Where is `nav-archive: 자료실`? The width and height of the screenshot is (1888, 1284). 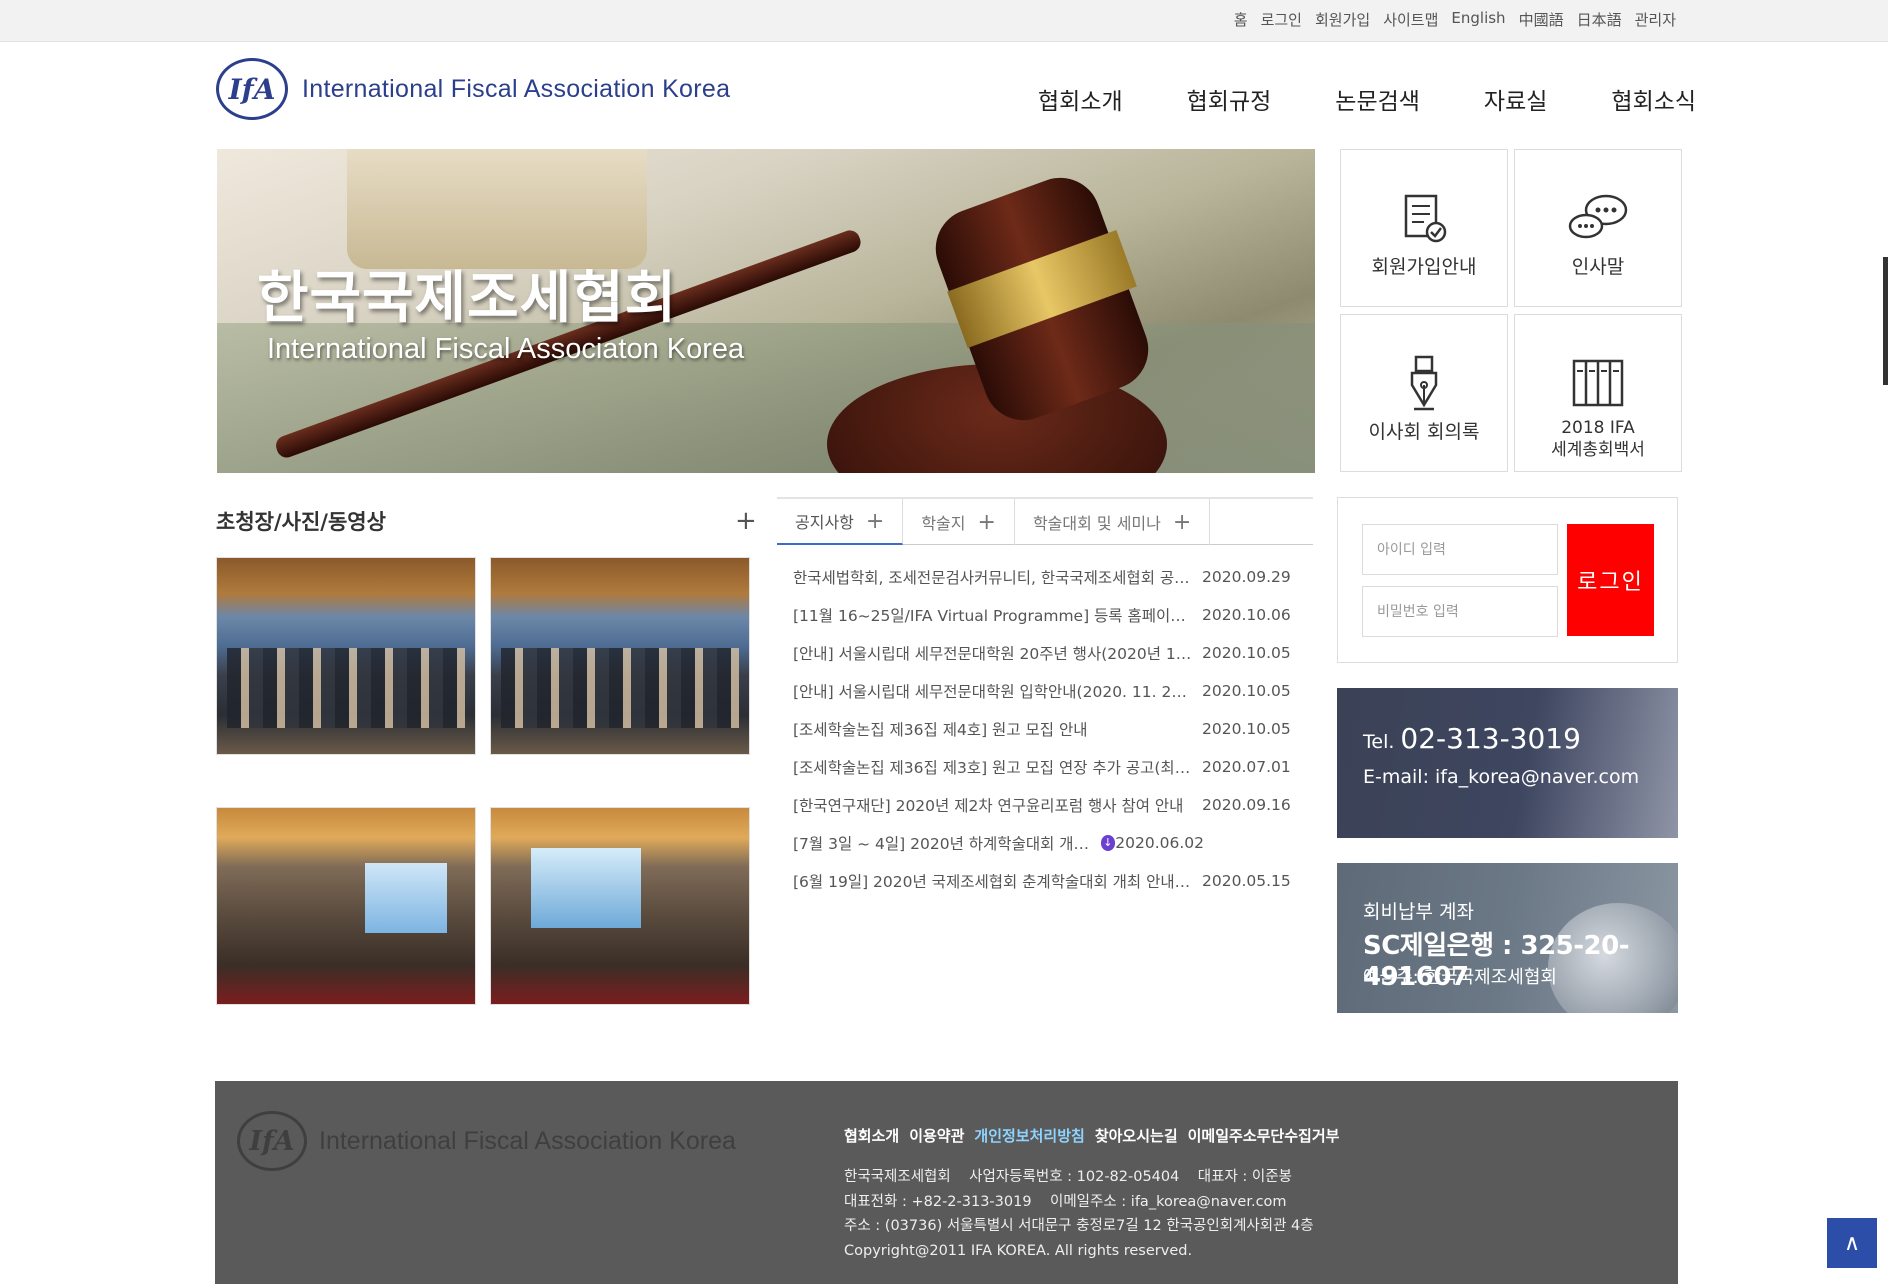
nav-archive: 자료실 is located at coordinates (1515, 99).